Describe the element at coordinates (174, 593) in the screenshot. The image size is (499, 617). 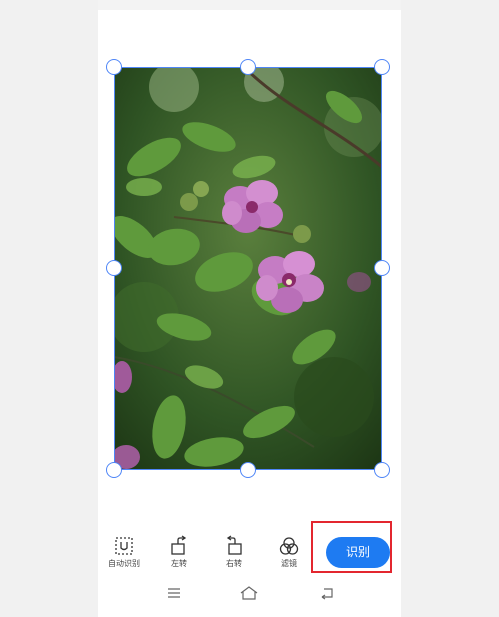
I see `menu-icon` at that location.